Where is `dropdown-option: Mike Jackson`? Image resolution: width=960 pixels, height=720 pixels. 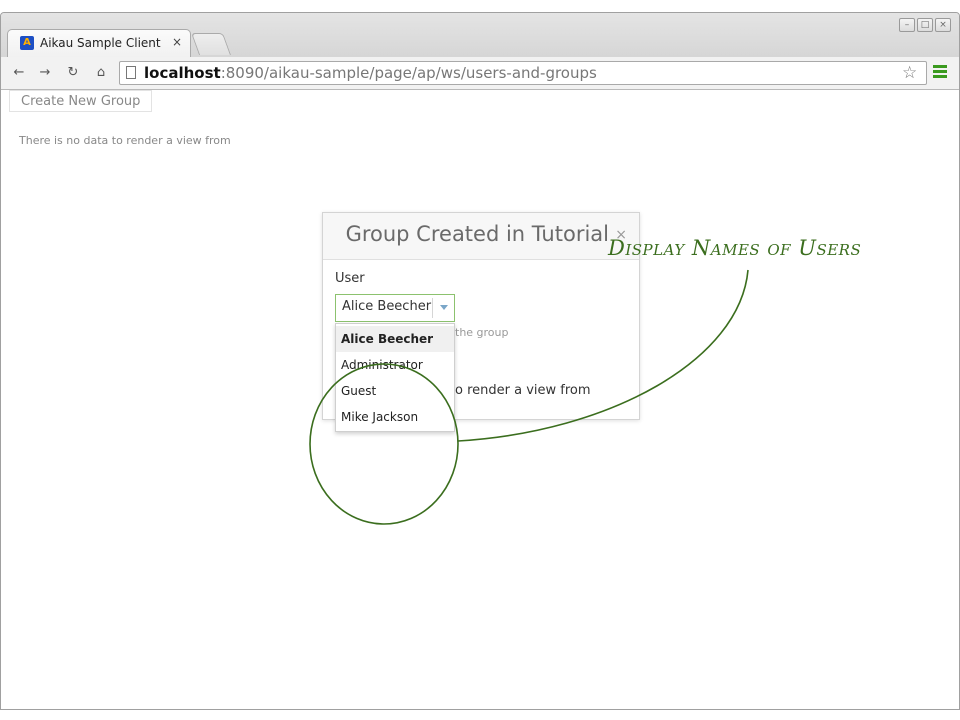
dropdown-option: Mike Jackson is located at coordinates (395, 417).